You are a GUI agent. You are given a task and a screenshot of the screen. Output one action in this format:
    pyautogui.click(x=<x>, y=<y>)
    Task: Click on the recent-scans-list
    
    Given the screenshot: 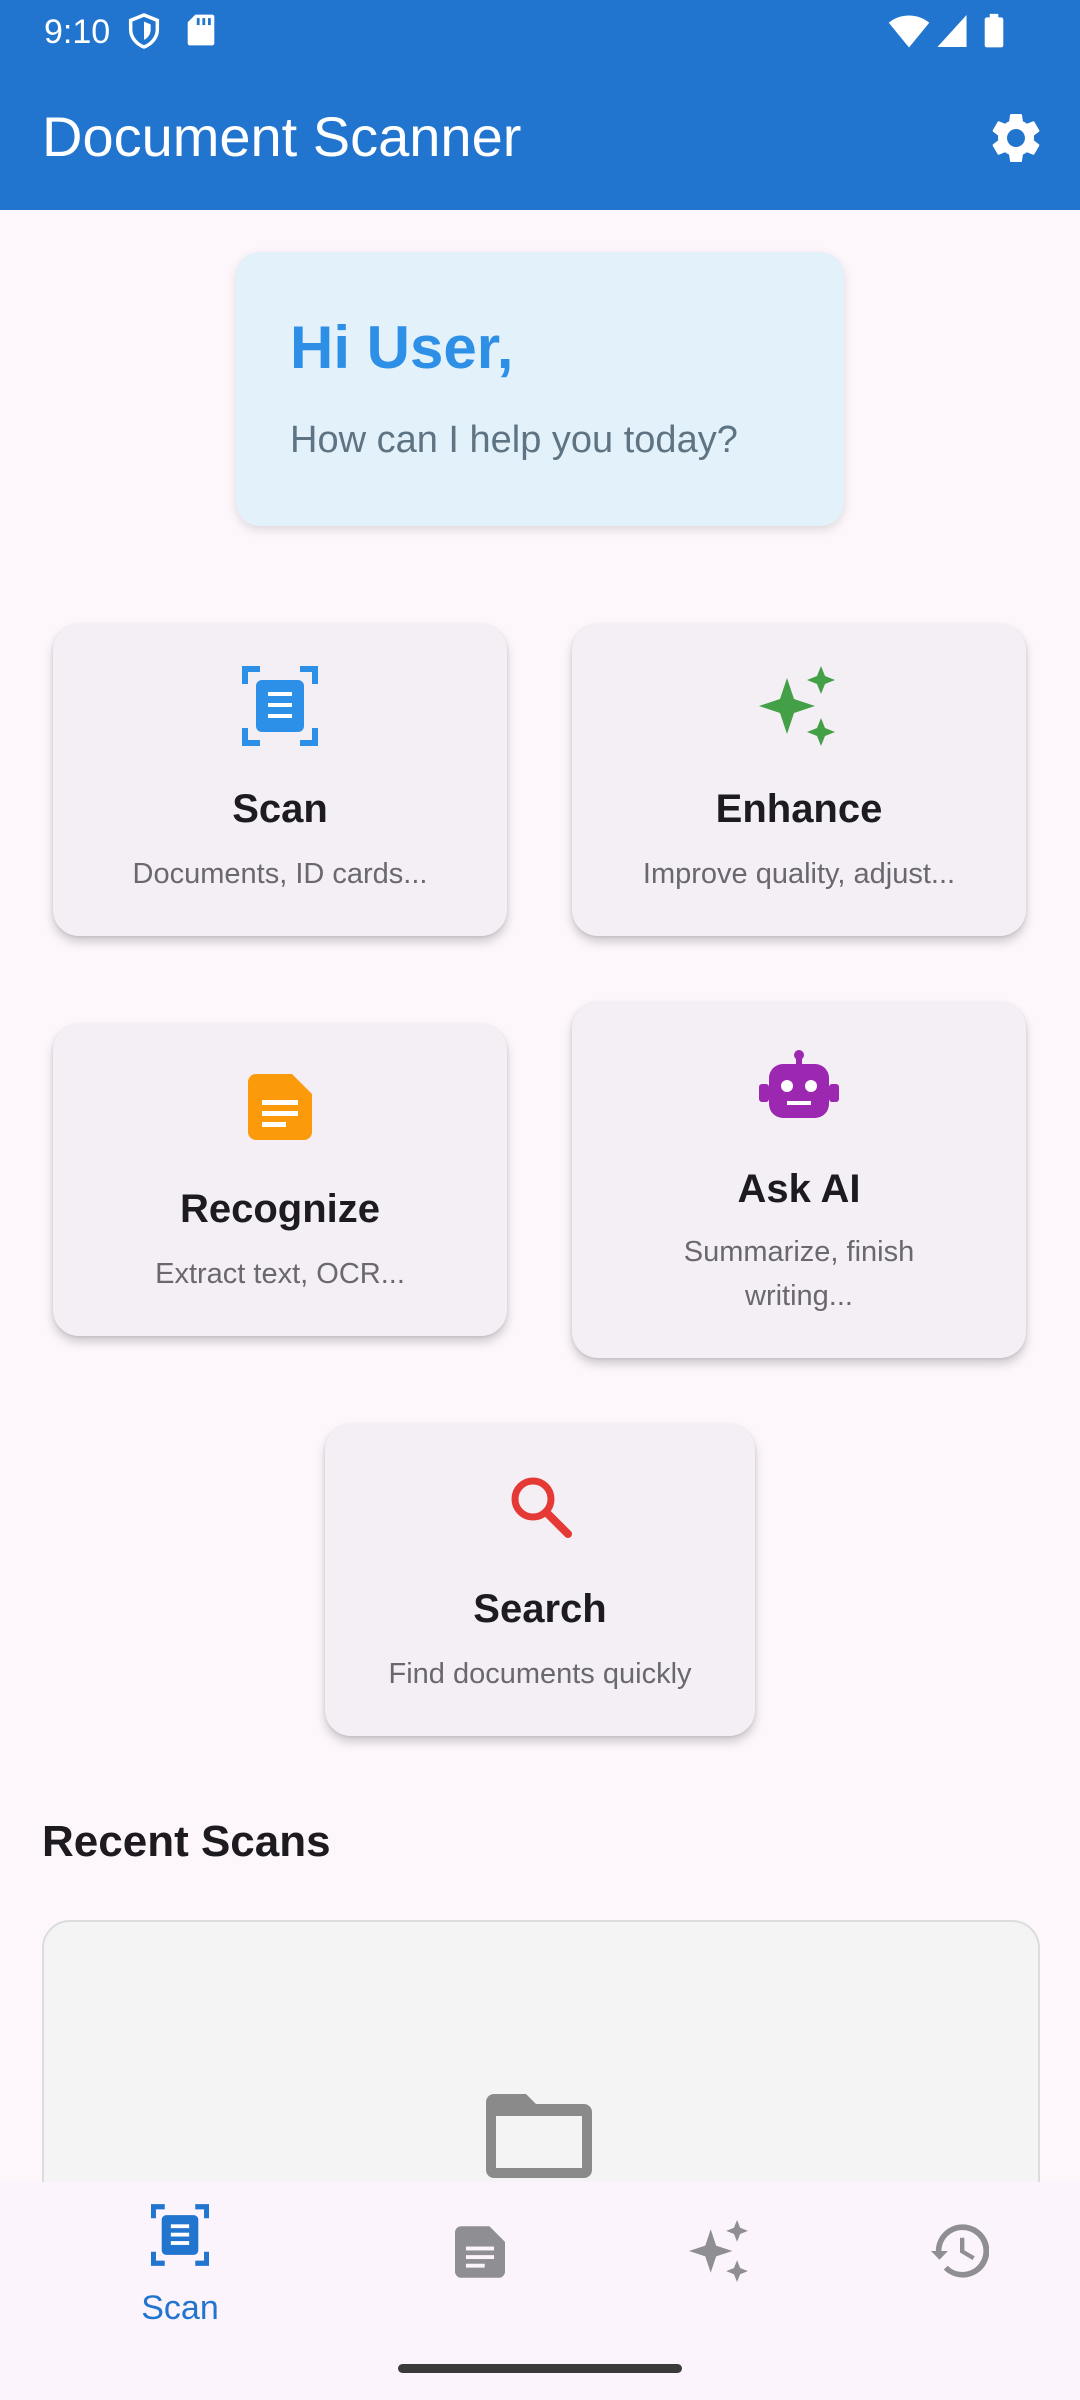 What is the action you would take?
    pyautogui.click(x=541, y=2072)
    